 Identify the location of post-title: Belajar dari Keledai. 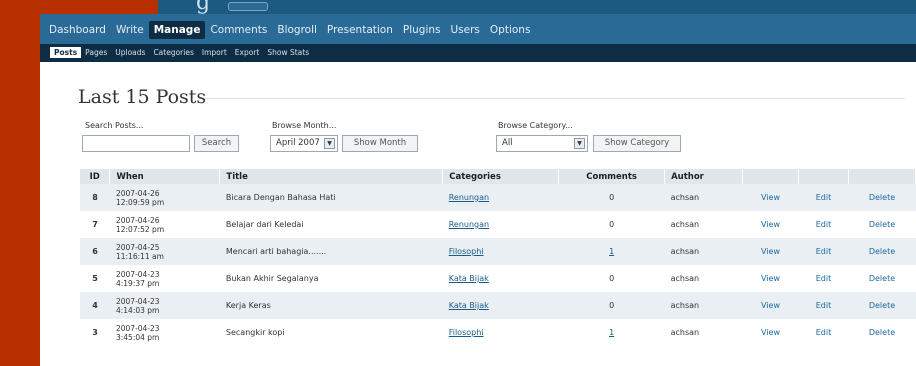
(264, 224).